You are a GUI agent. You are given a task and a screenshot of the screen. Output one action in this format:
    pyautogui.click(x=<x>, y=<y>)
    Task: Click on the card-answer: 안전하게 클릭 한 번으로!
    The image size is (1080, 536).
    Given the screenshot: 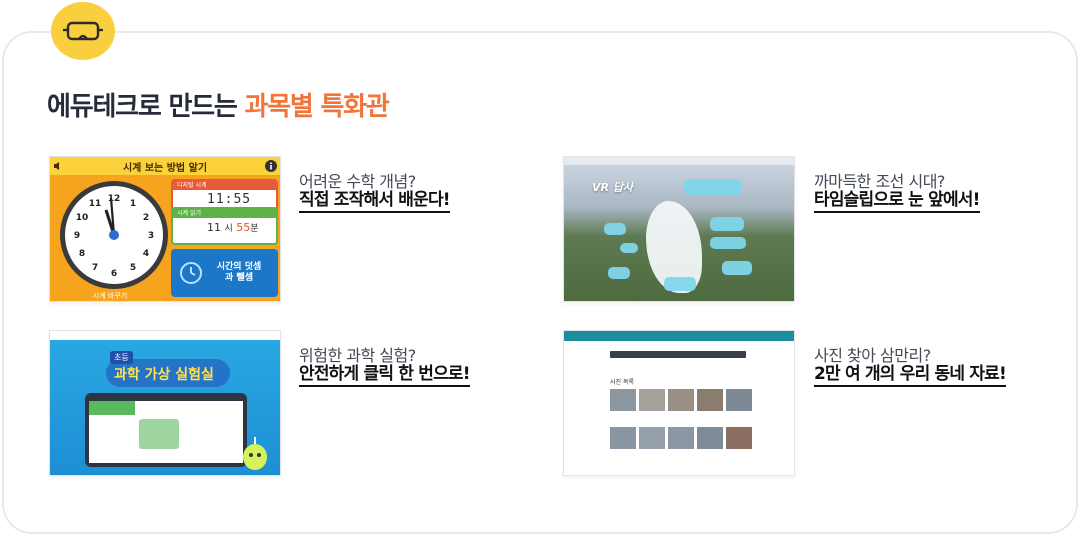 What is the action you would take?
    pyautogui.click(x=385, y=375)
    